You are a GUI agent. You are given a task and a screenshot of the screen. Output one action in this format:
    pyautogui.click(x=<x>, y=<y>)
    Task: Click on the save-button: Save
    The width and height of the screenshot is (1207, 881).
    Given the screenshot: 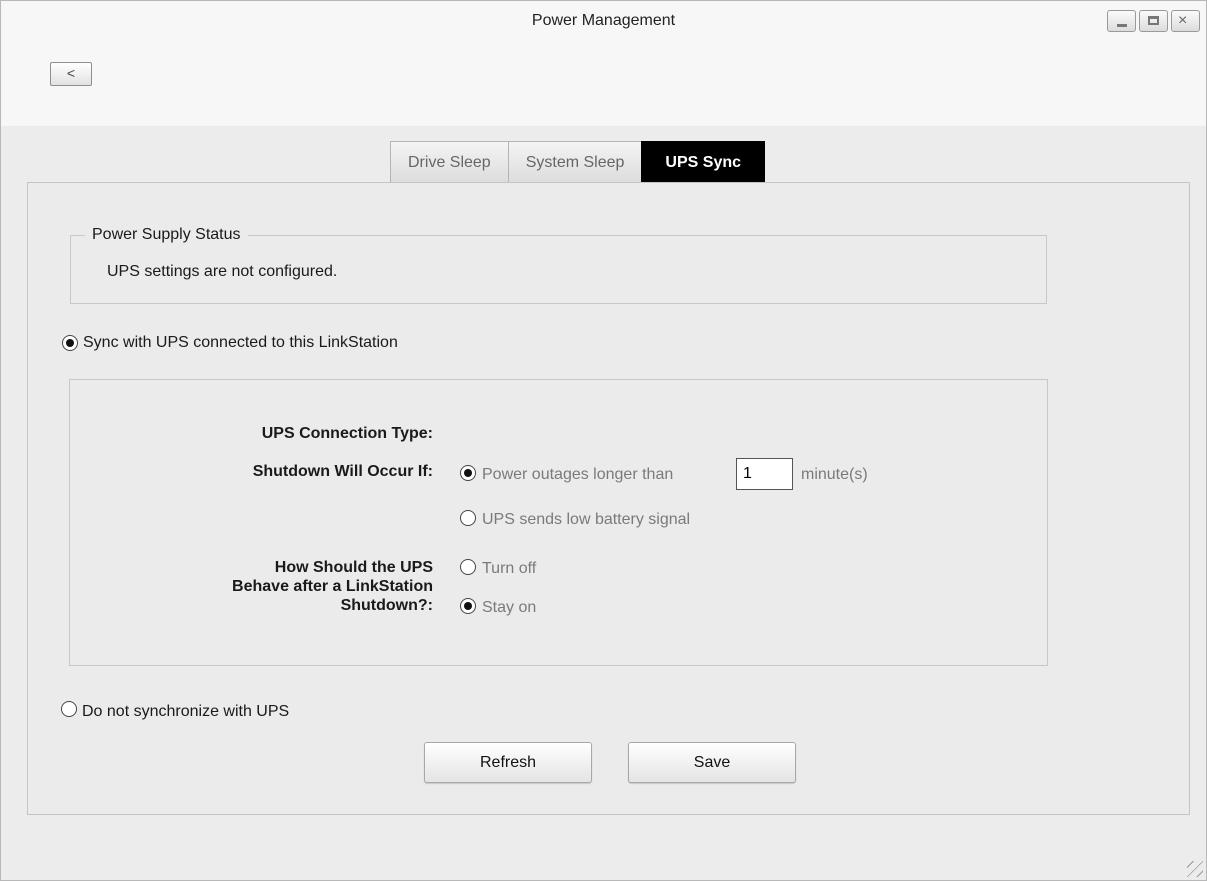 What is the action you would take?
    pyautogui.click(x=712, y=762)
    